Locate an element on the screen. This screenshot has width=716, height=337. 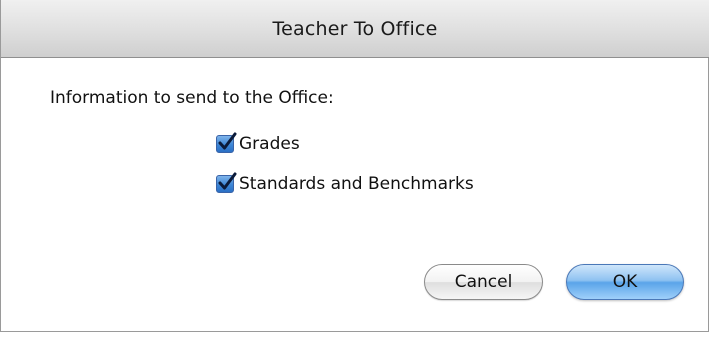
cancel-button: Cancel is located at coordinates (483, 282).